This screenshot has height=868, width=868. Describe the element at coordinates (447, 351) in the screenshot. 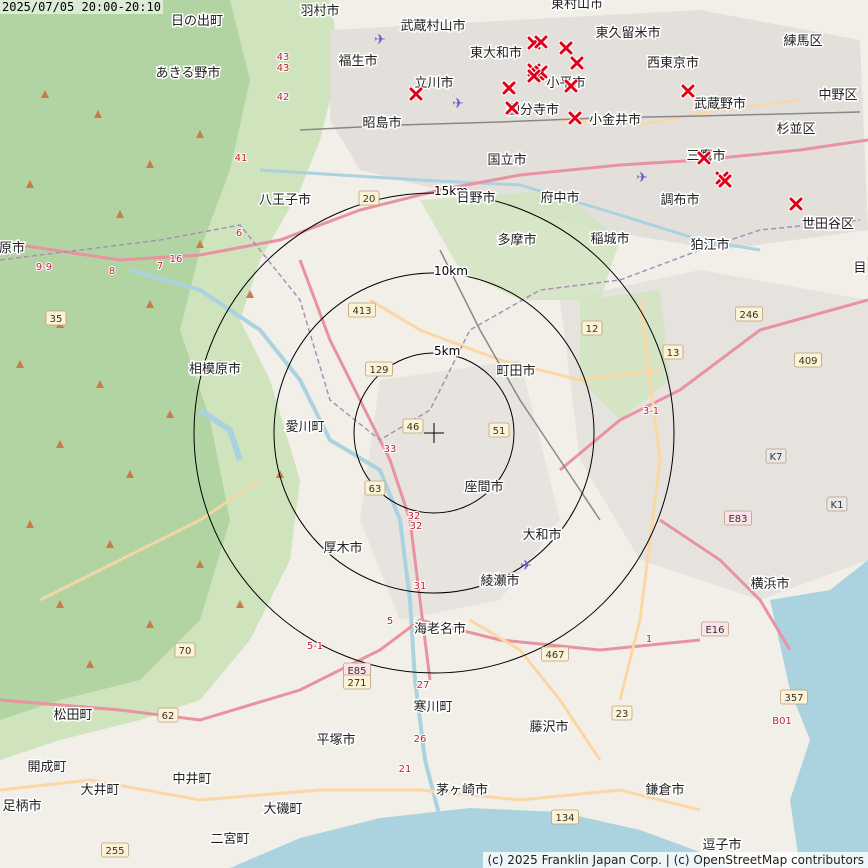

I see `ring-label-5km: 5km` at that location.